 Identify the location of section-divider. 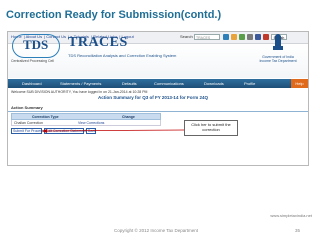
(158, 111).